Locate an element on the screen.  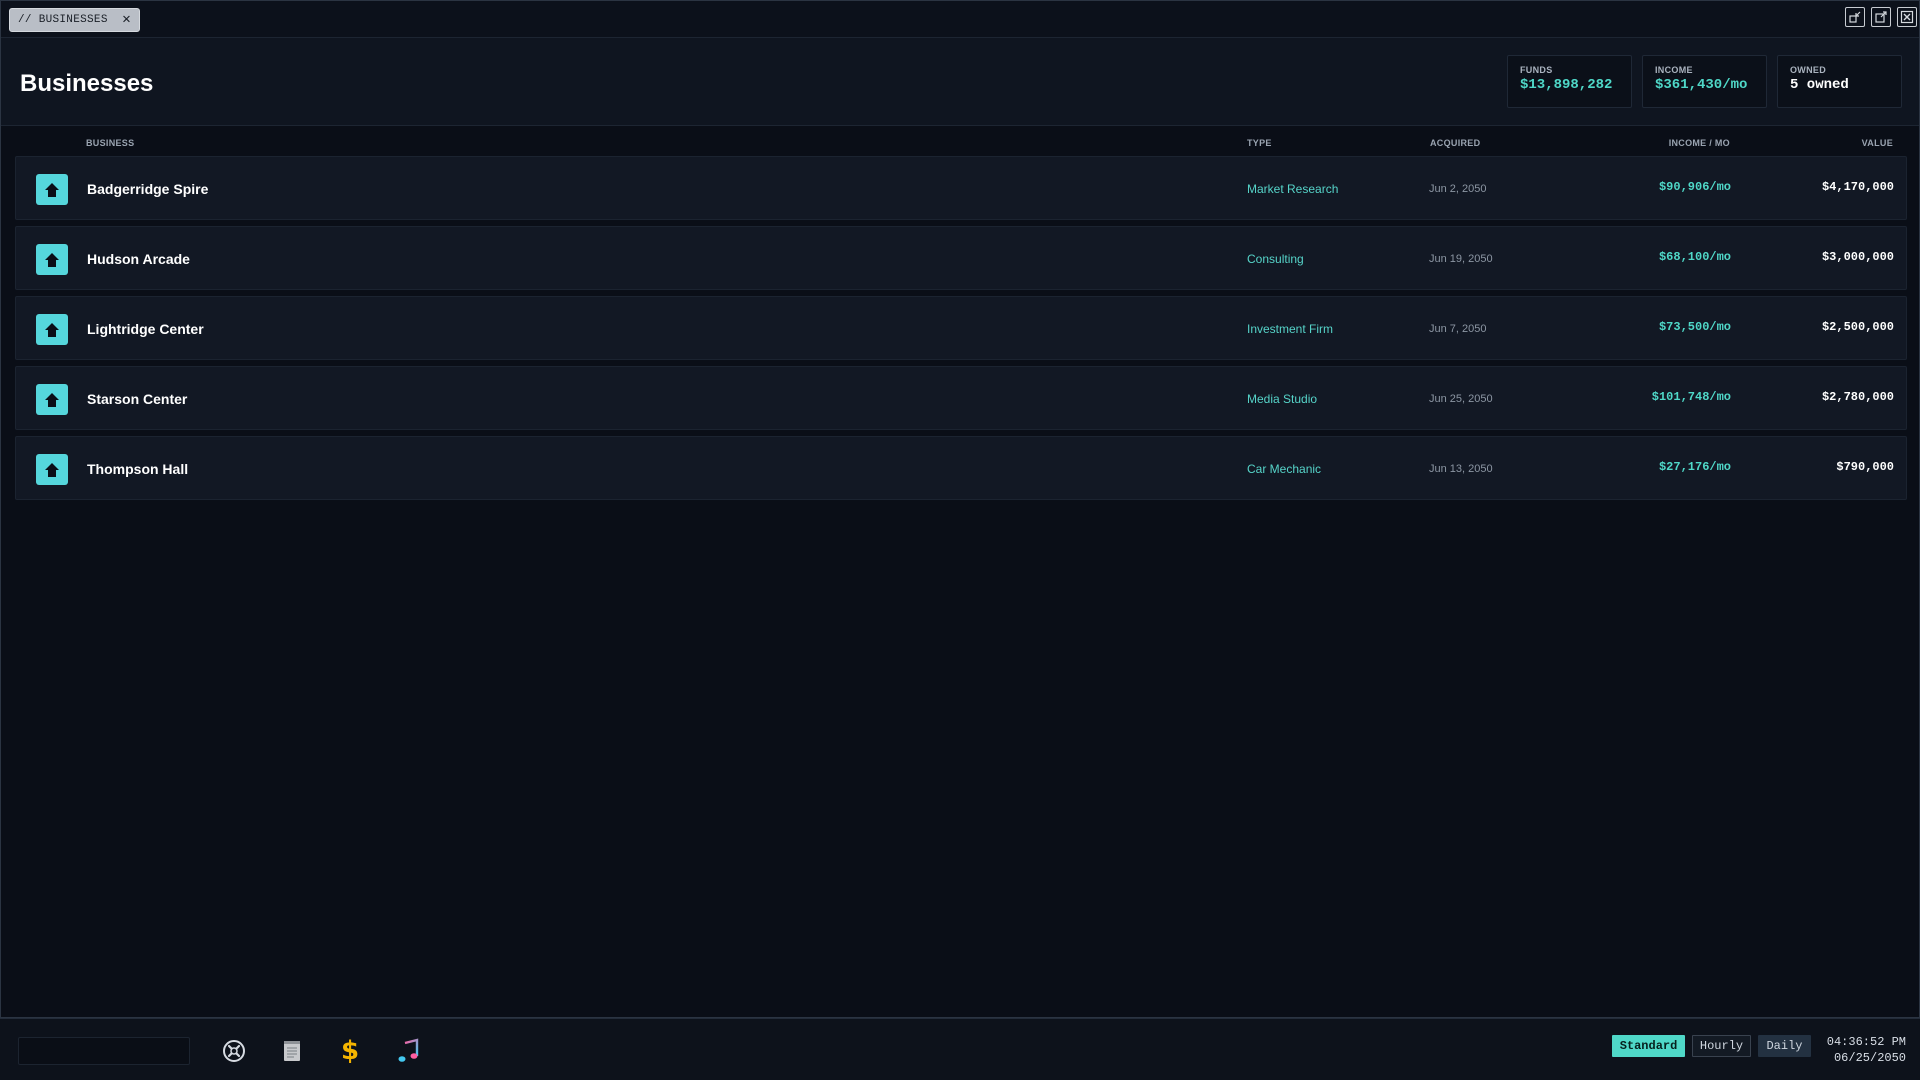
acquired-date: Jun 19, 2050 is located at coordinates (1461, 259).